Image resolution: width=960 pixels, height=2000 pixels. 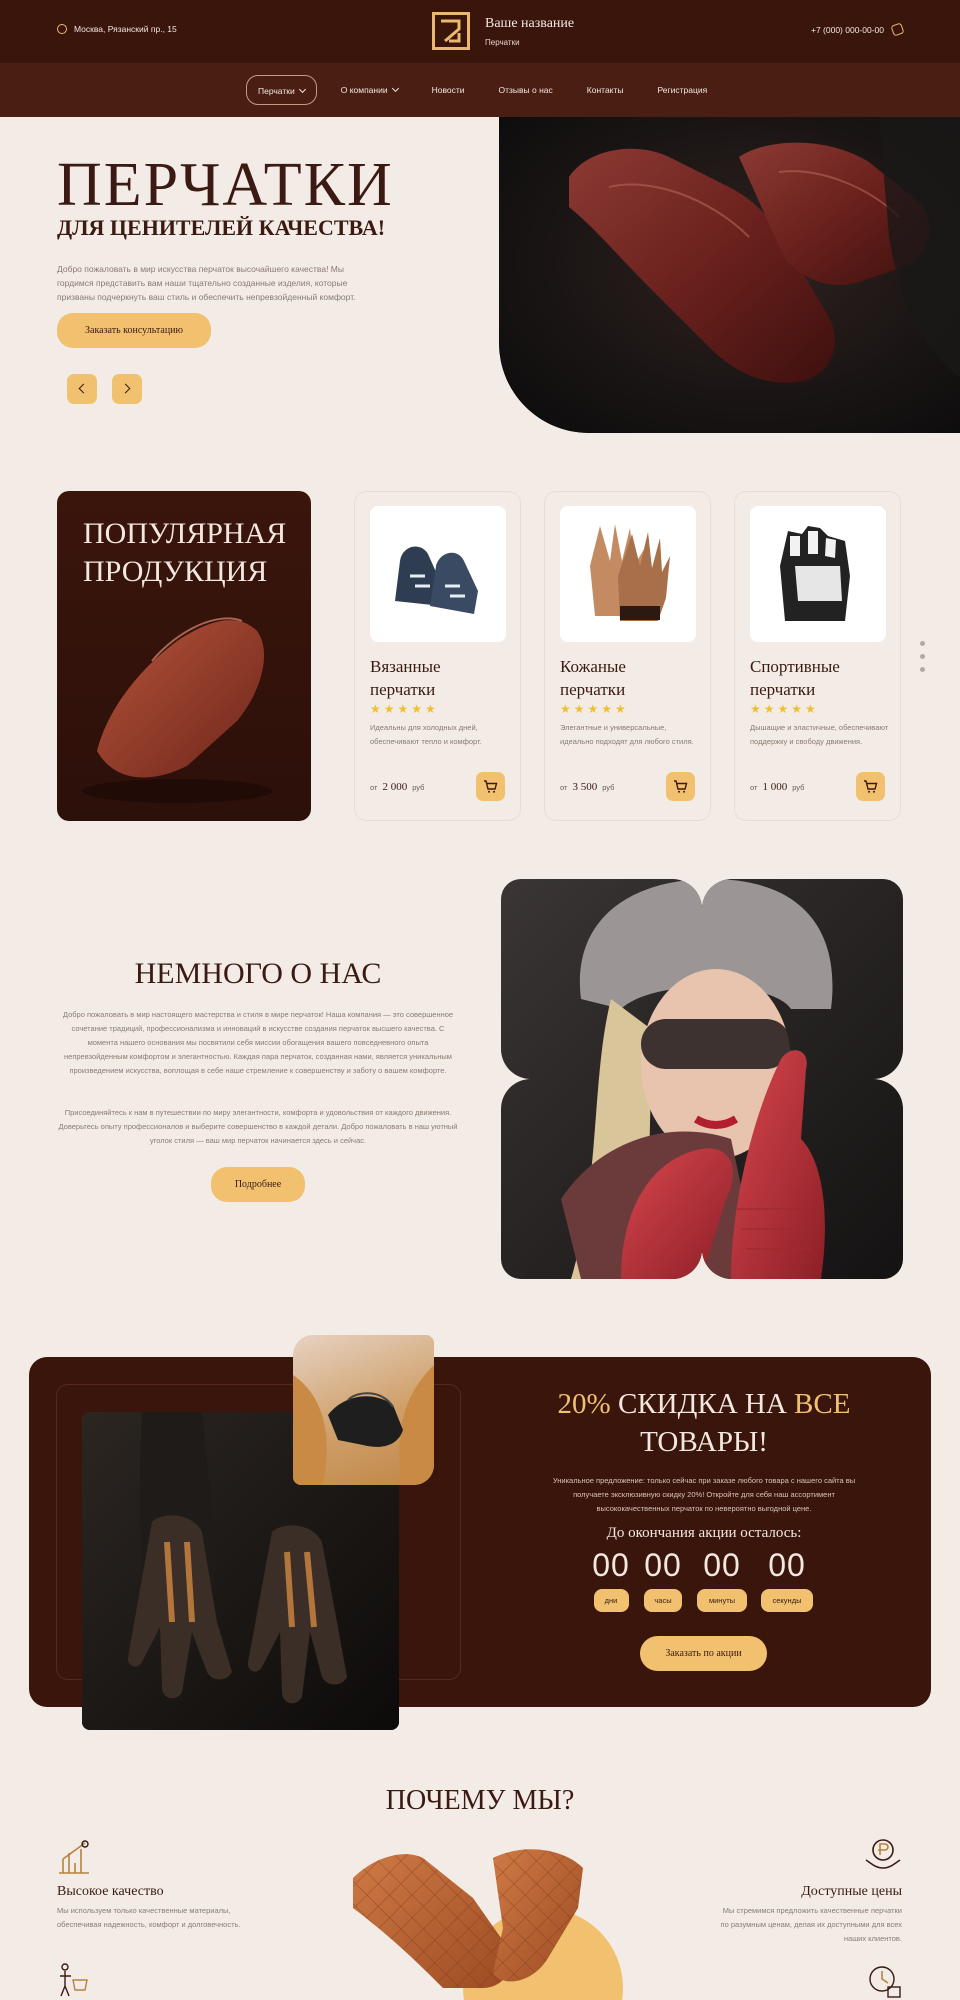 I want to click on promo-title-line1: 20% СКИДКА НА ВСЕ, so click(x=704, y=1404).